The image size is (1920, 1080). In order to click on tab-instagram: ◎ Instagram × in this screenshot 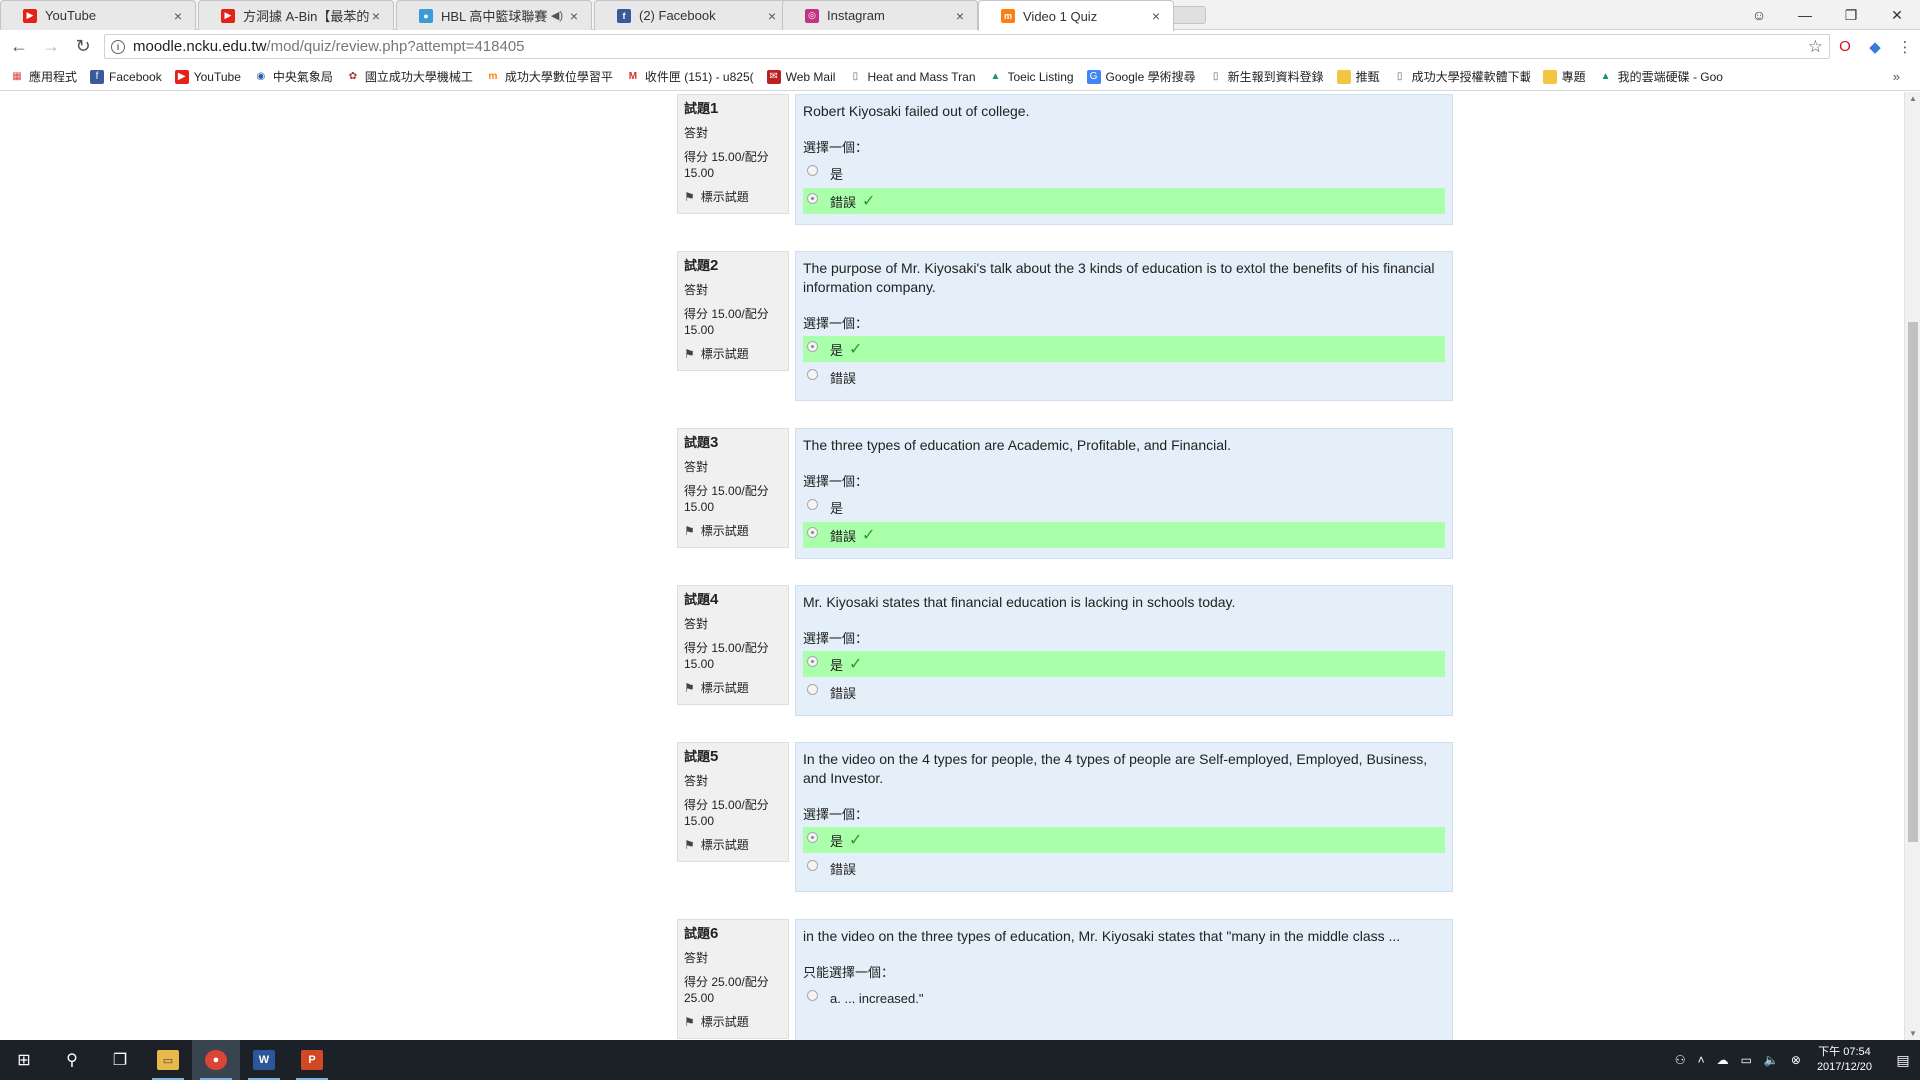, I will do `click(880, 15)`.